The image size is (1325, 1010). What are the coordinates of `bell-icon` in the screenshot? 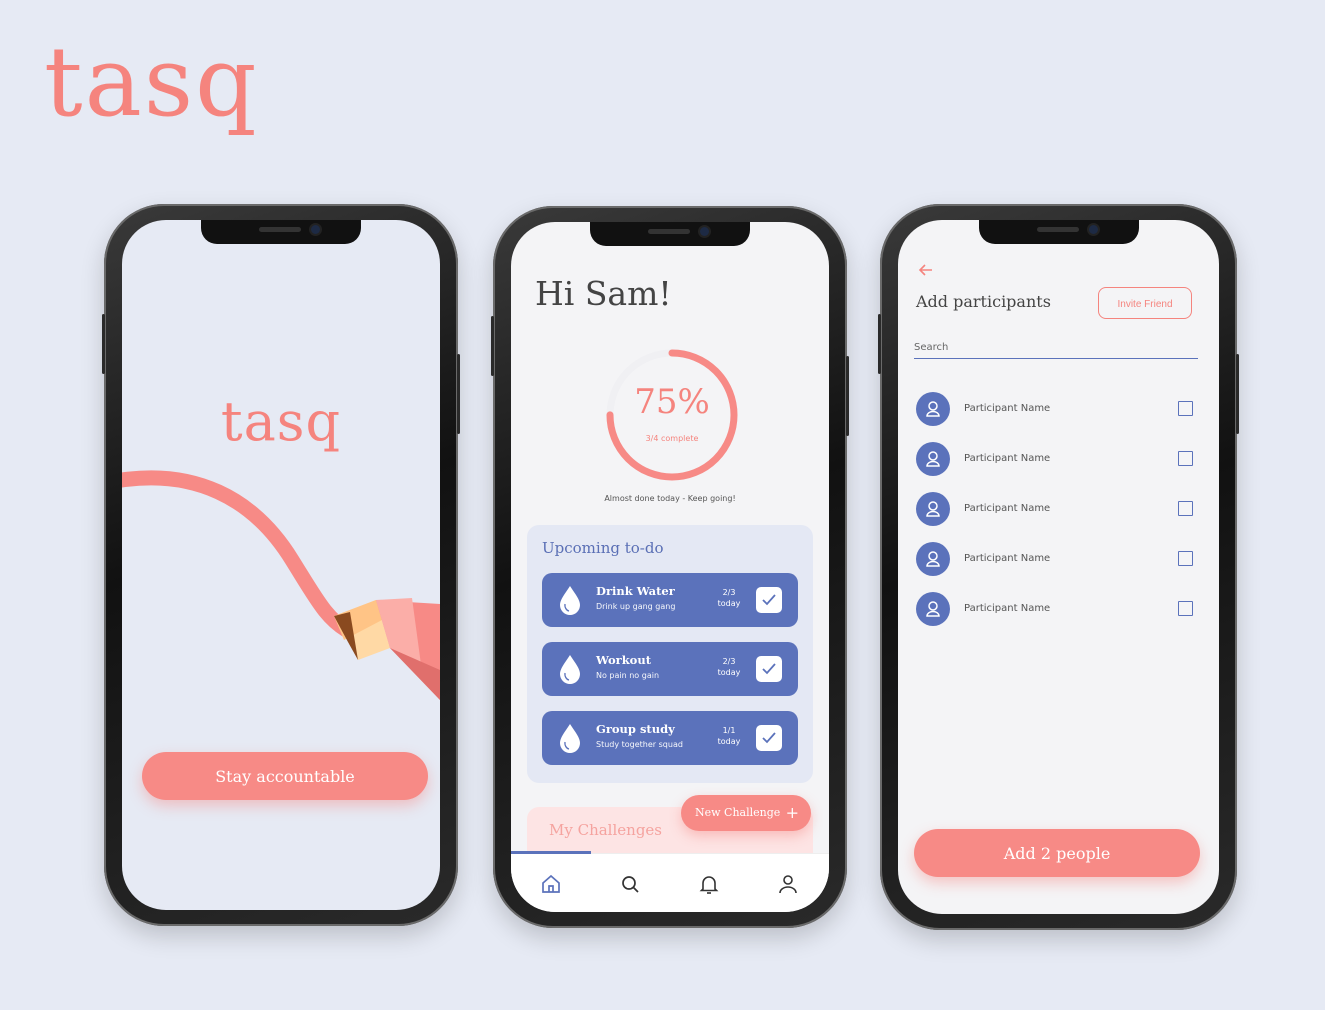 It's located at (709, 884).